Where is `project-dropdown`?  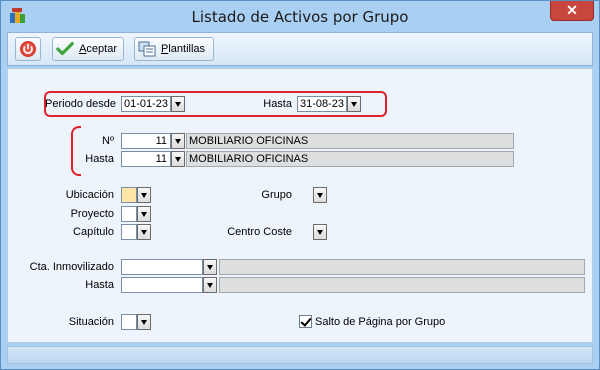
project-dropdown is located at coordinates (144, 214).